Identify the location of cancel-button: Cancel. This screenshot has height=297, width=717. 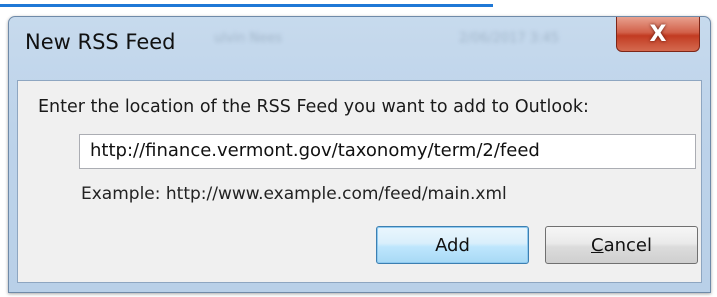
(621, 245).